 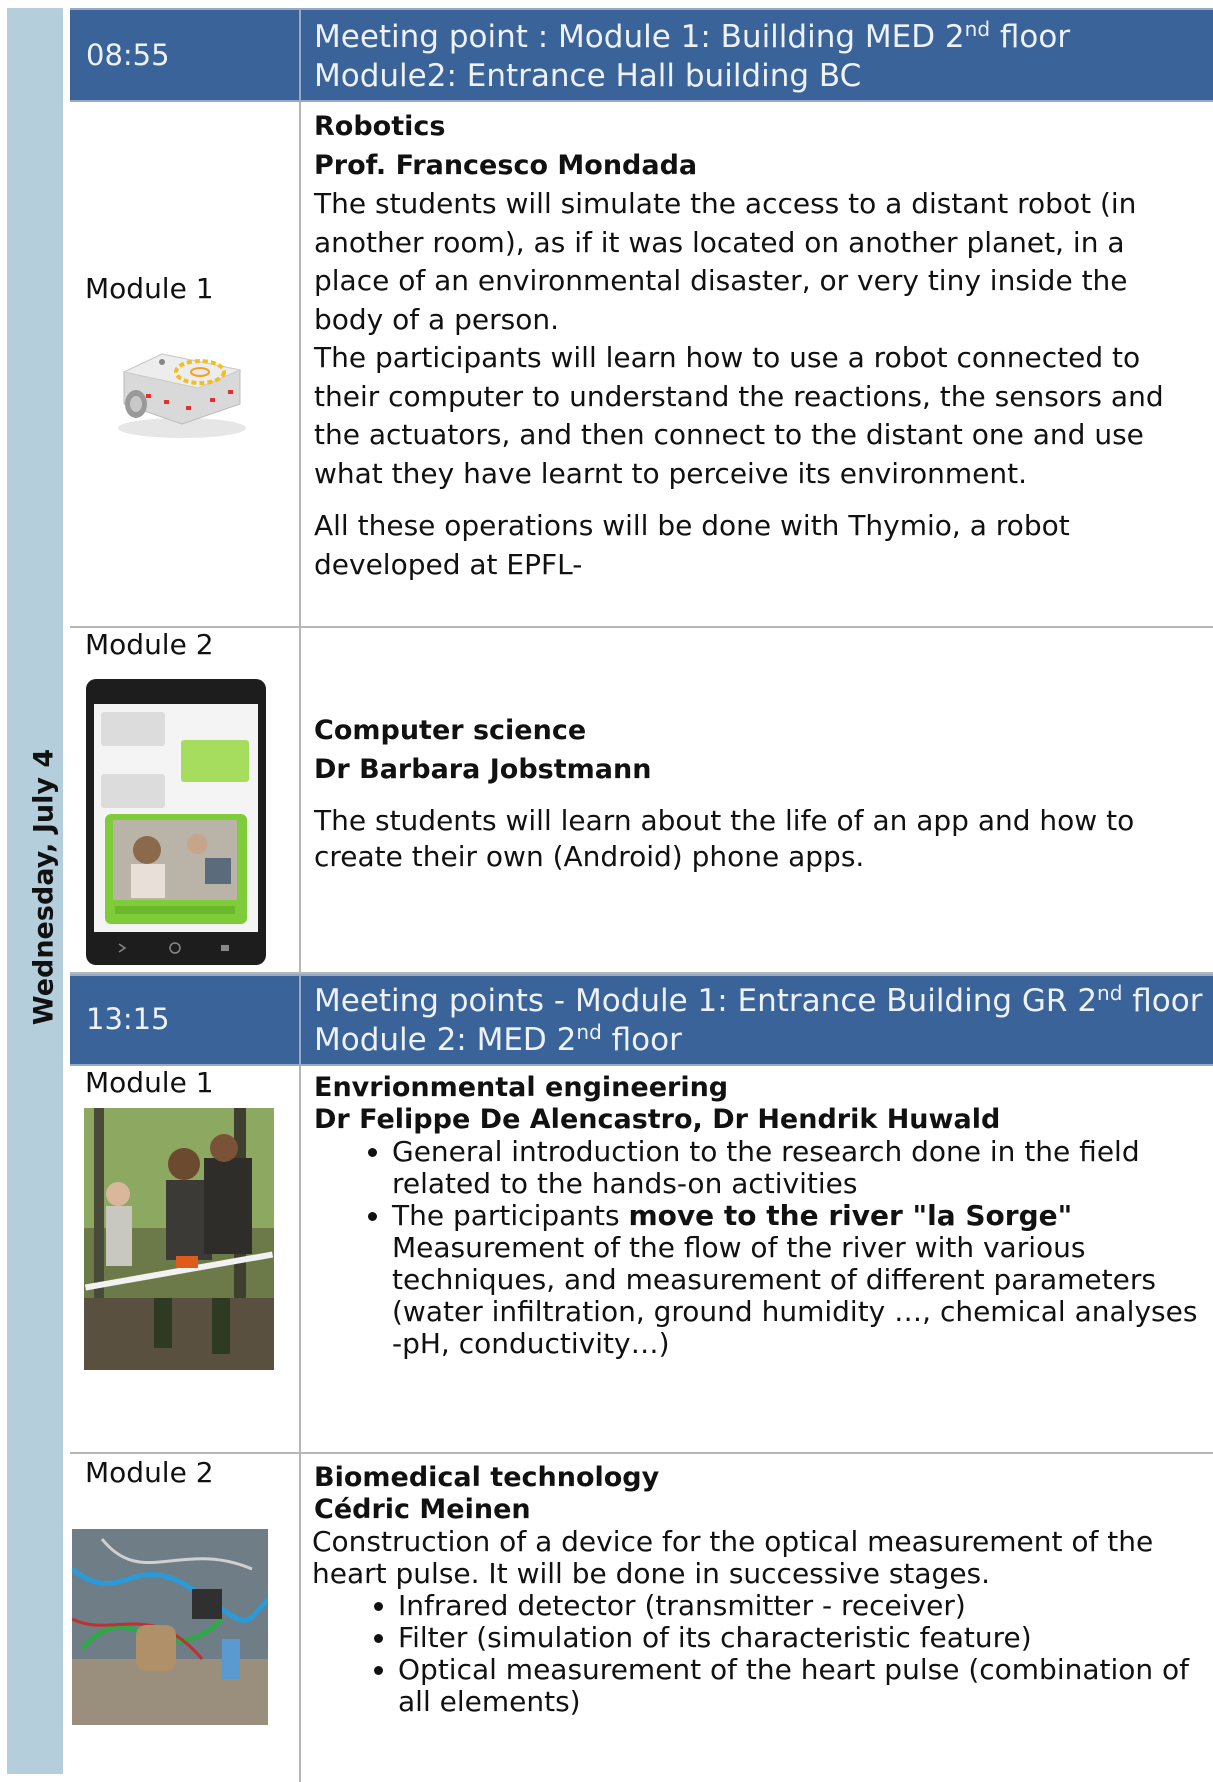 What do you see at coordinates (177, 387) in the screenshot?
I see `thymio-robot-image` at bounding box center [177, 387].